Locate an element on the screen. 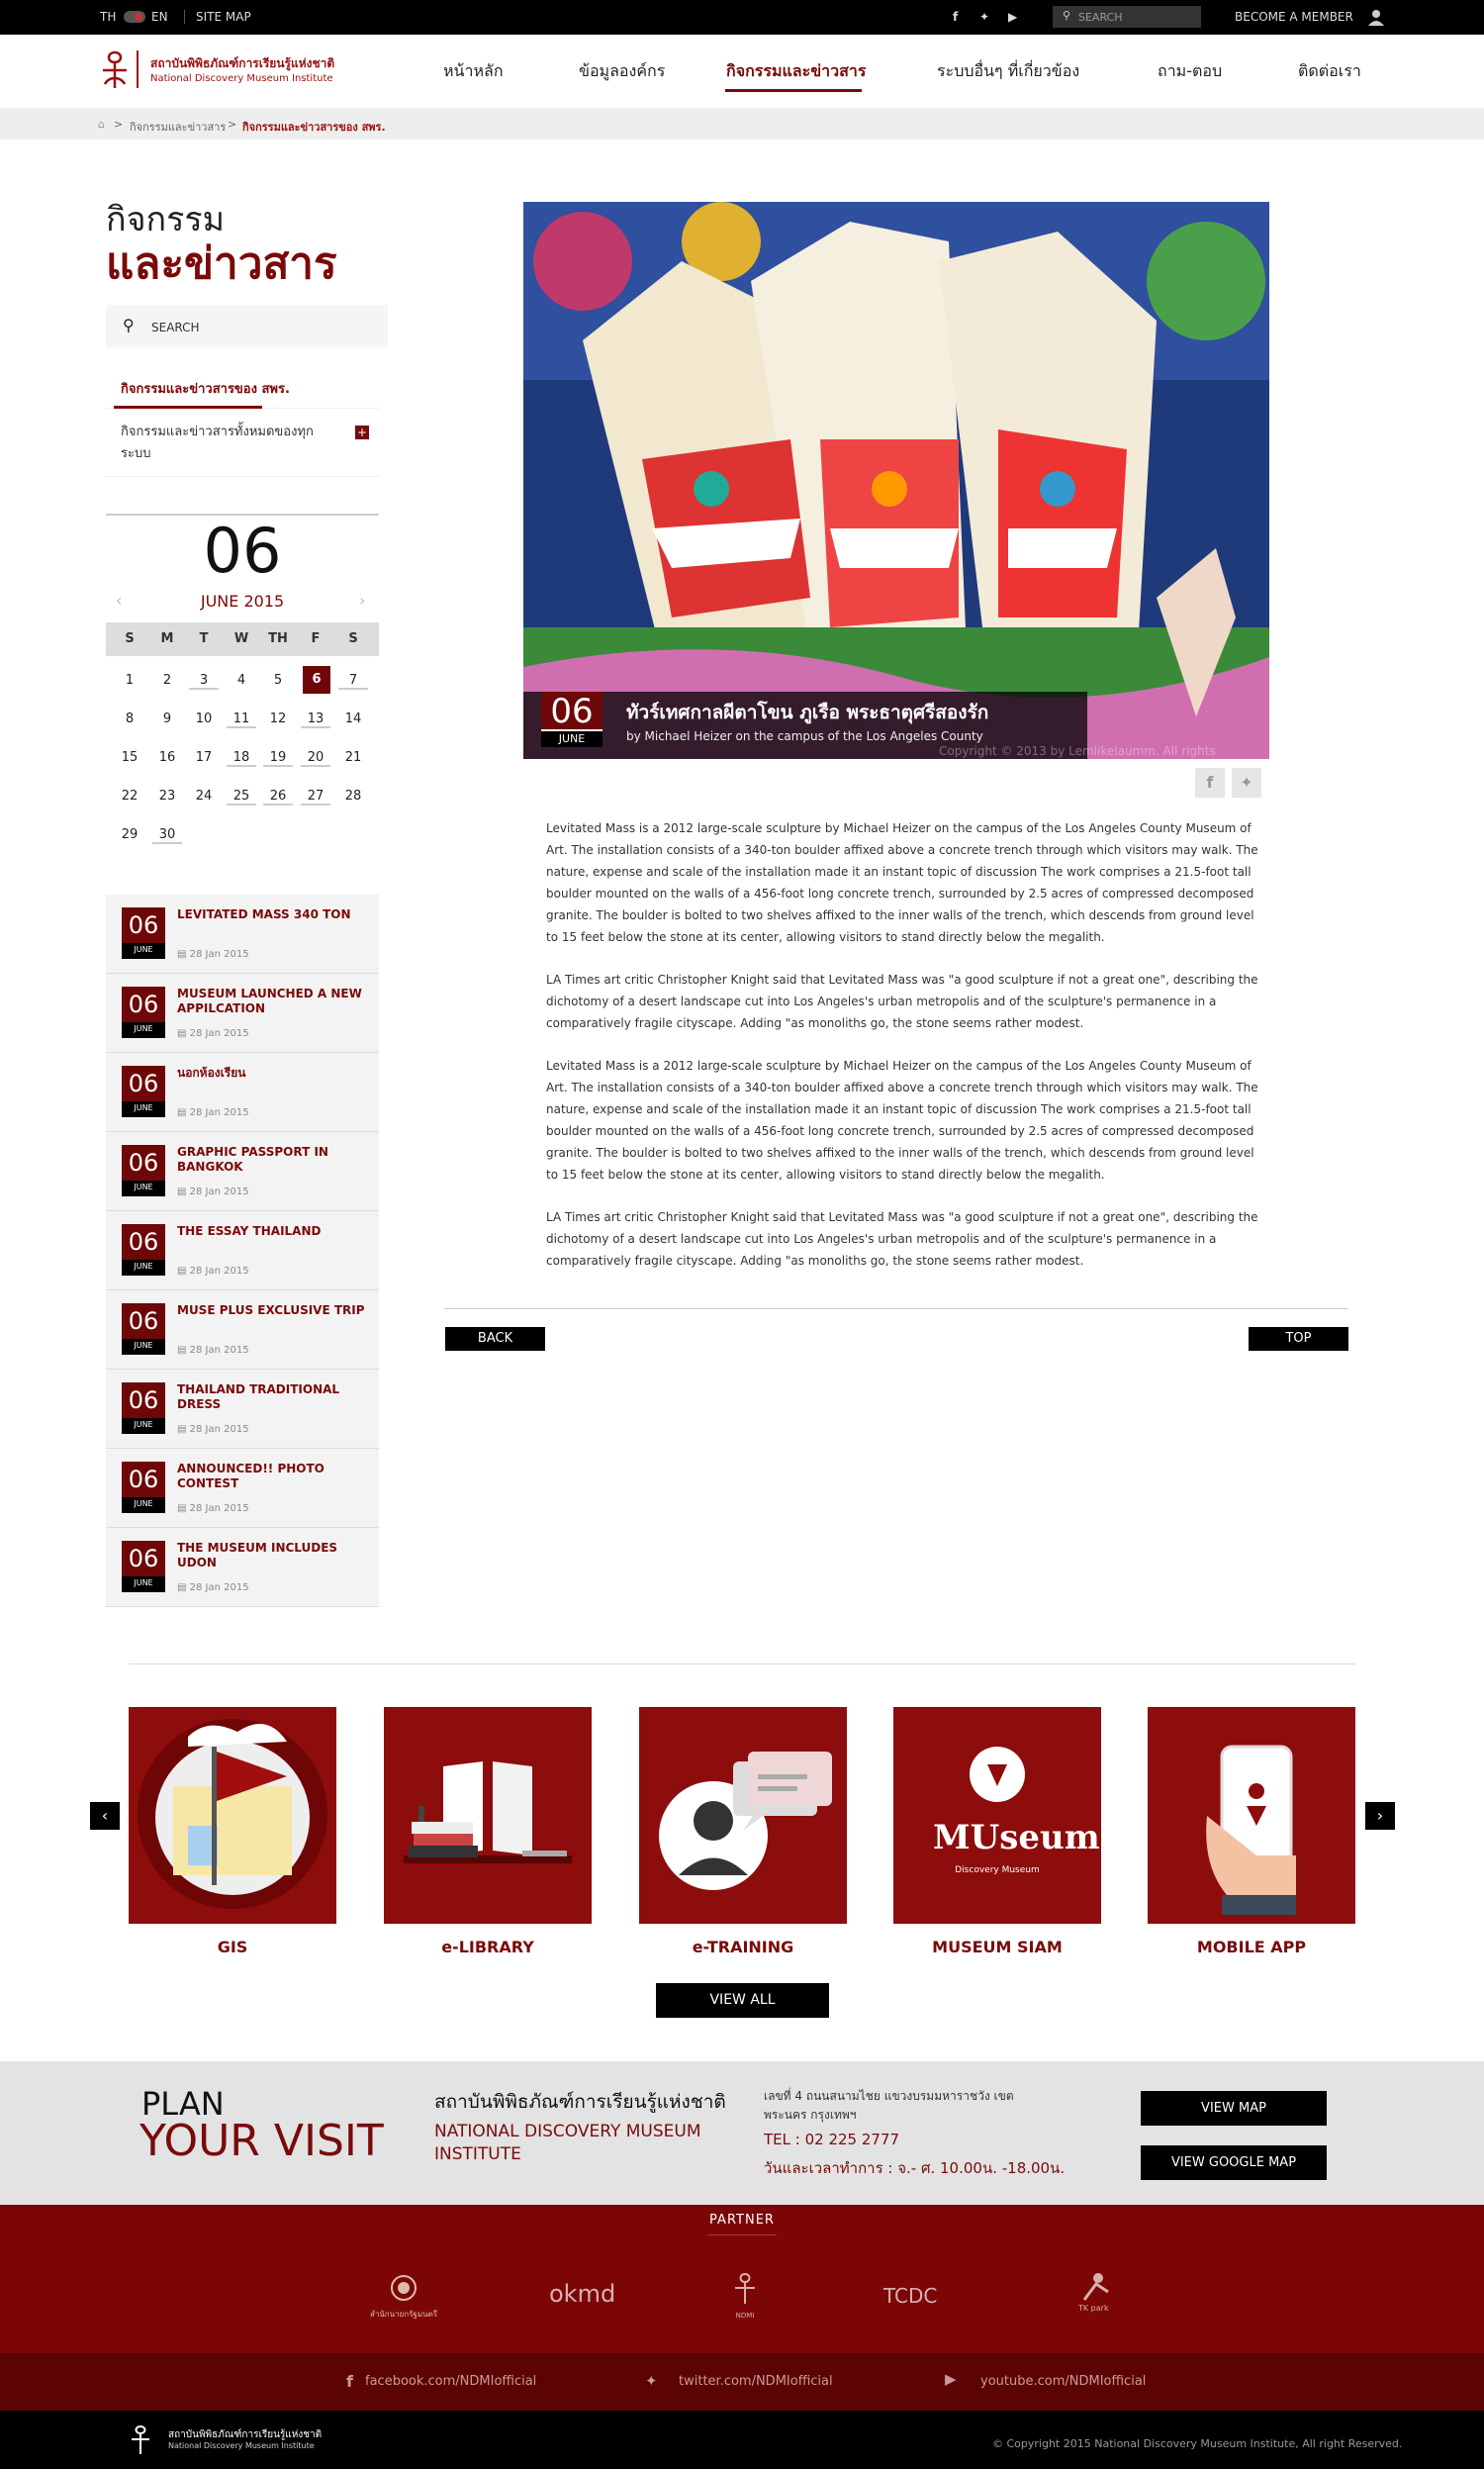 This screenshot has height=2469, width=1484. sidebar-search: ⚲ SEARCH is located at coordinates (247, 326).